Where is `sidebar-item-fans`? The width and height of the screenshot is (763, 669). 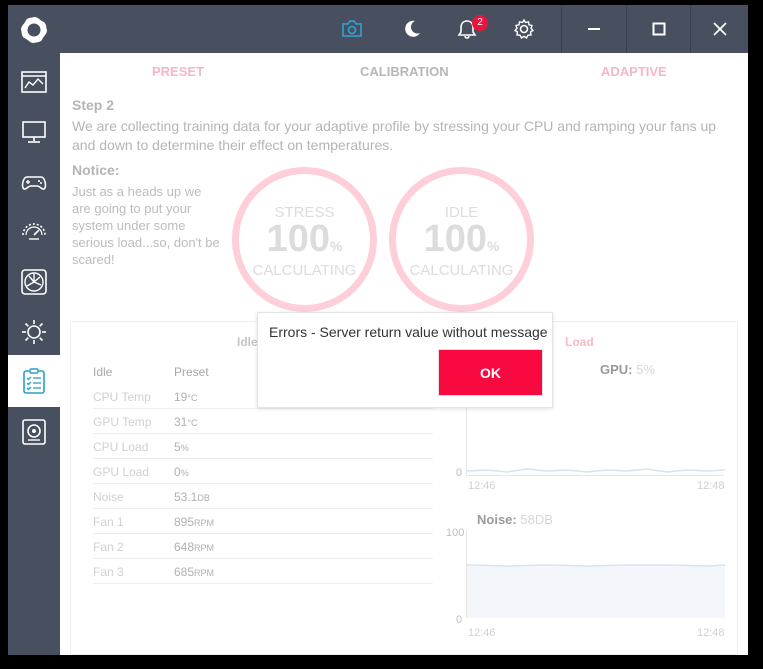
sidebar-item-fans is located at coordinates (34, 282).